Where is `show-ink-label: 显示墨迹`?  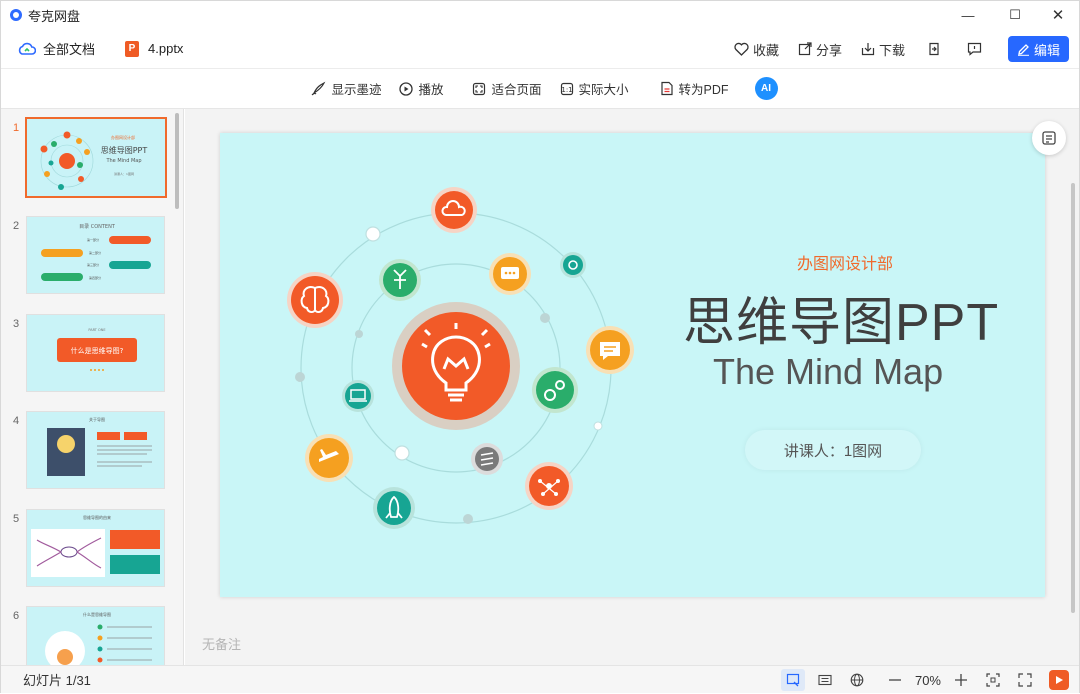
show-ink-label: 显示墨迹 is located at coordinates (356, 90).